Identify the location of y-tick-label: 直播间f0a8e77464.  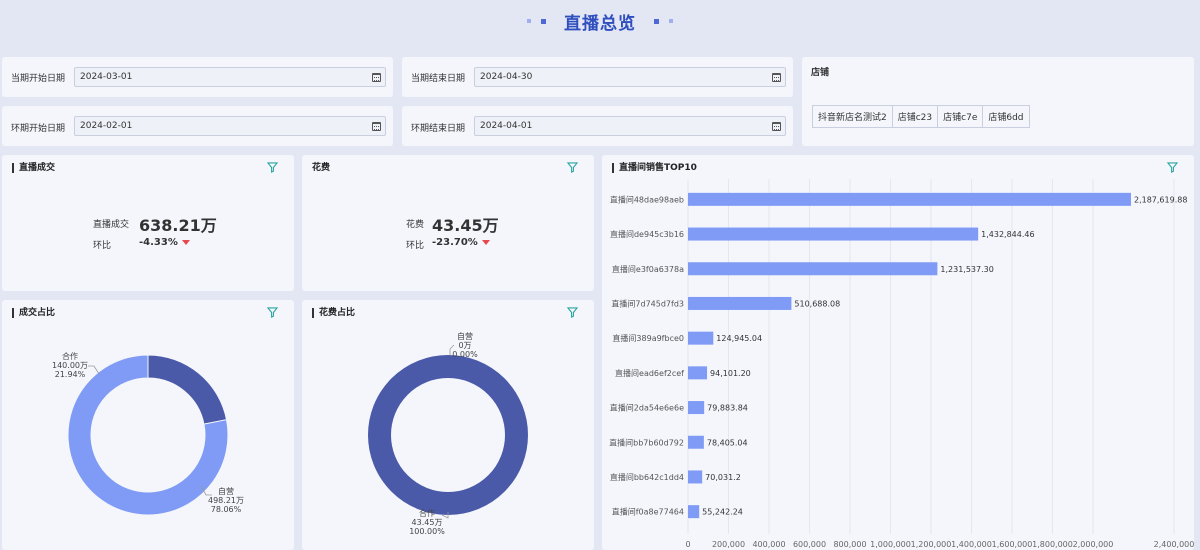
(648, 512).